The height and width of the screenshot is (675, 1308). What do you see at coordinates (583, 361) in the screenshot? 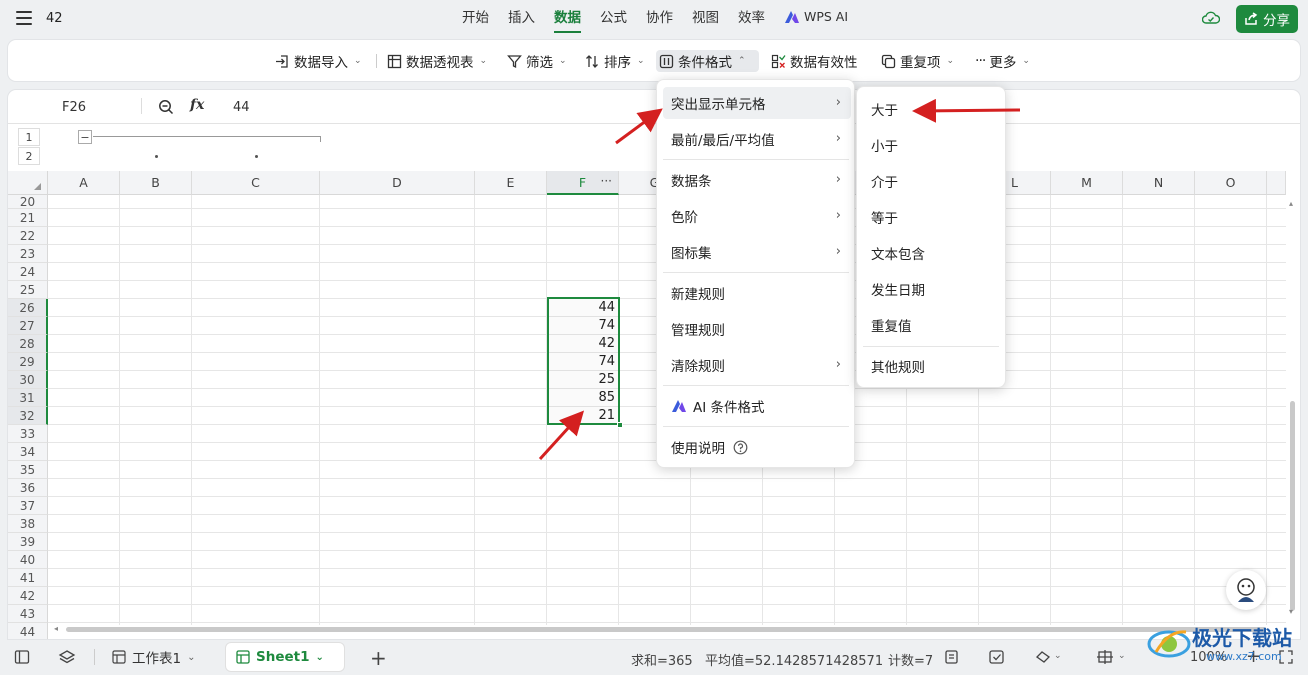
I see `selected-range` at bounding box center [583, 361].